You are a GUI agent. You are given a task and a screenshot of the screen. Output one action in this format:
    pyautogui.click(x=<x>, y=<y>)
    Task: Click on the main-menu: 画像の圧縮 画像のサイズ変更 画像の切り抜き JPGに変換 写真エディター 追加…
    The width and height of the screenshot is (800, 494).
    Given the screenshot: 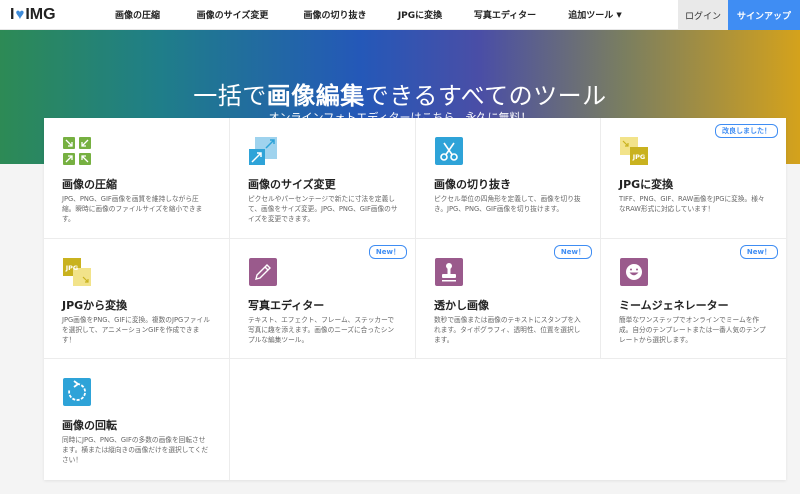 What is the action you would take?
    pyautogui.click(x=370, y=15)
    